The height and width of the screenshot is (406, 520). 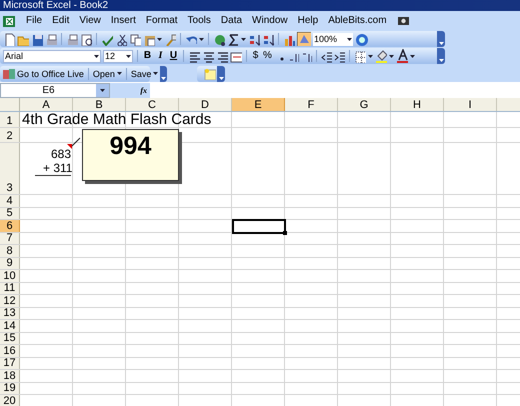 What do you see at coordinates (10, 376) in the screenshot?
I see `row-header: 18` at bounding box center [10, 376].